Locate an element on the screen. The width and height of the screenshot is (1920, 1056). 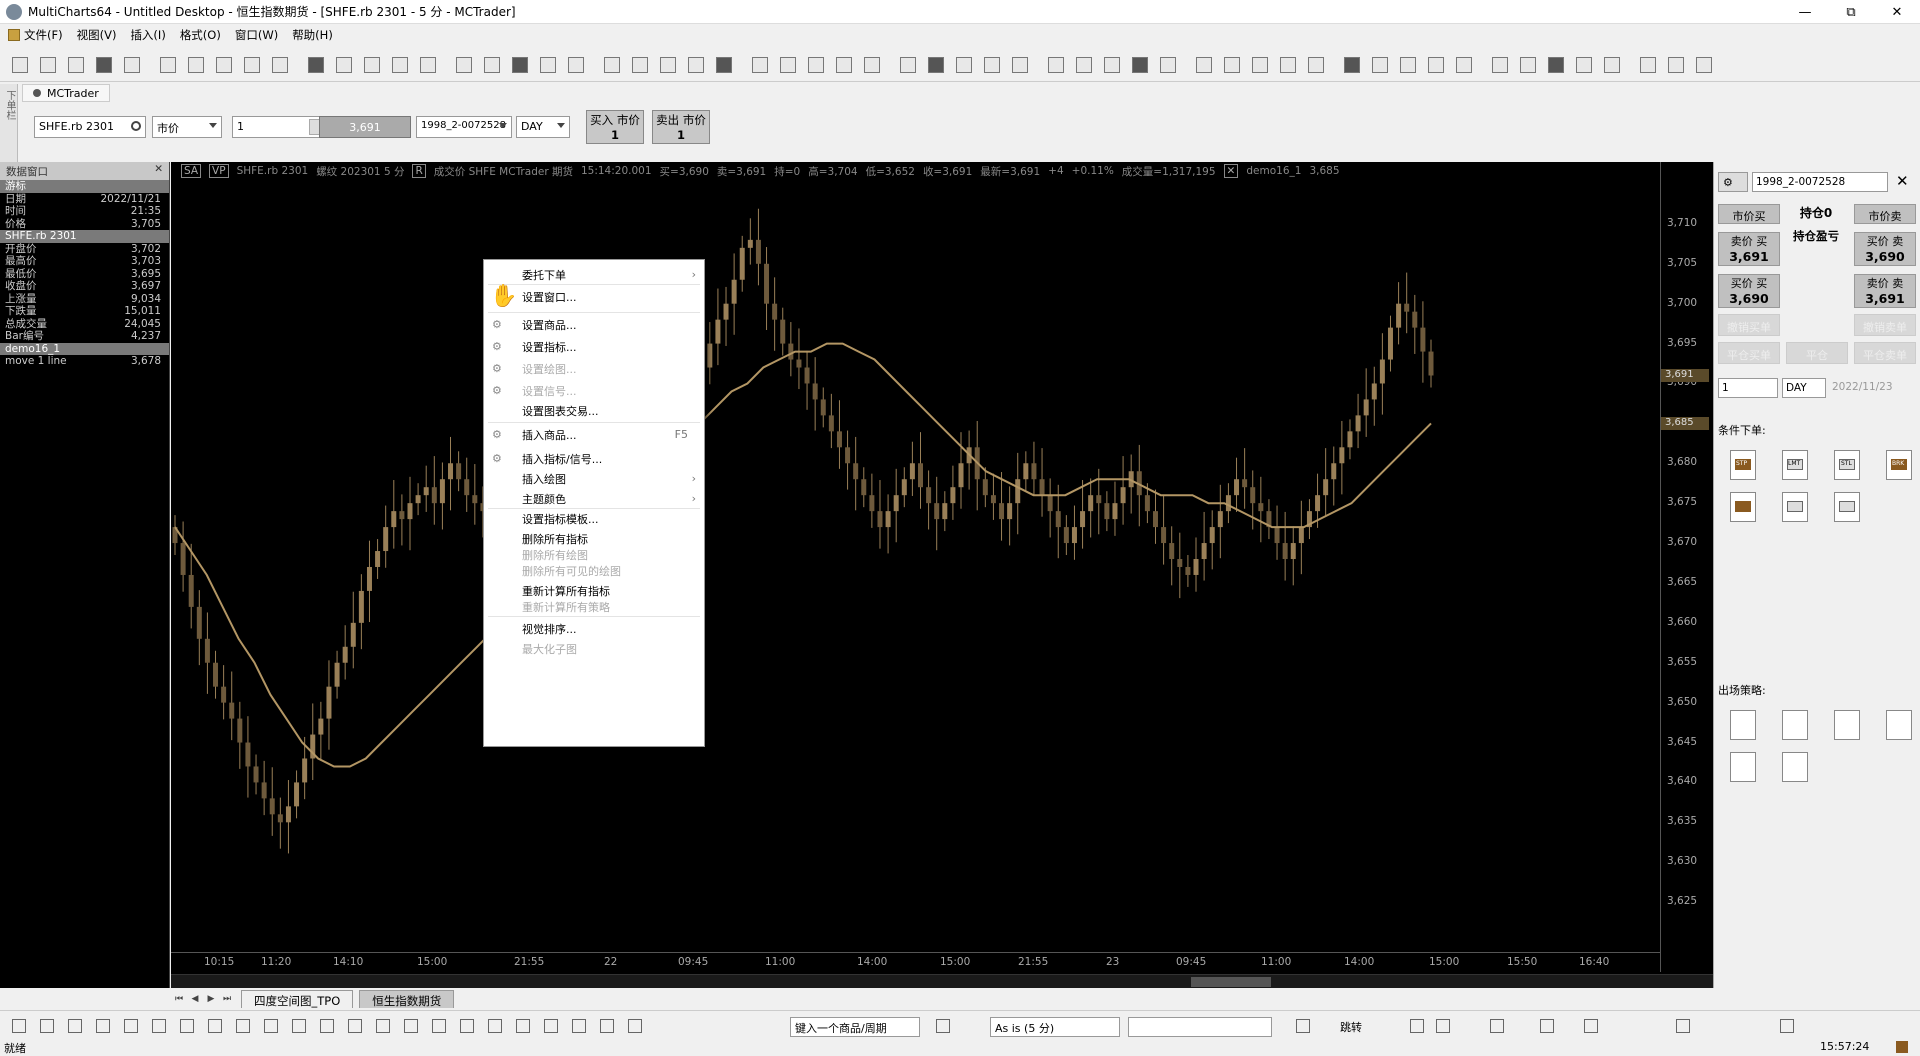
market-scanner-icon is located at coordinates (640, 65).